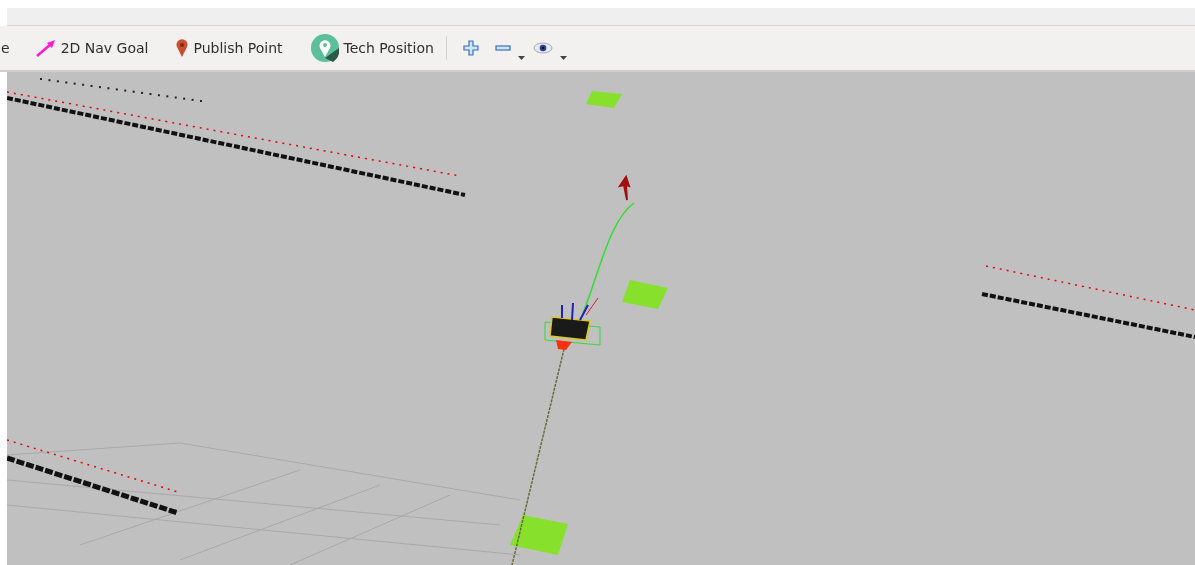  What do you see at coordinates (5, 48) in the screenshot?
I see `tool-label: e` at bounding box center [5, 48].